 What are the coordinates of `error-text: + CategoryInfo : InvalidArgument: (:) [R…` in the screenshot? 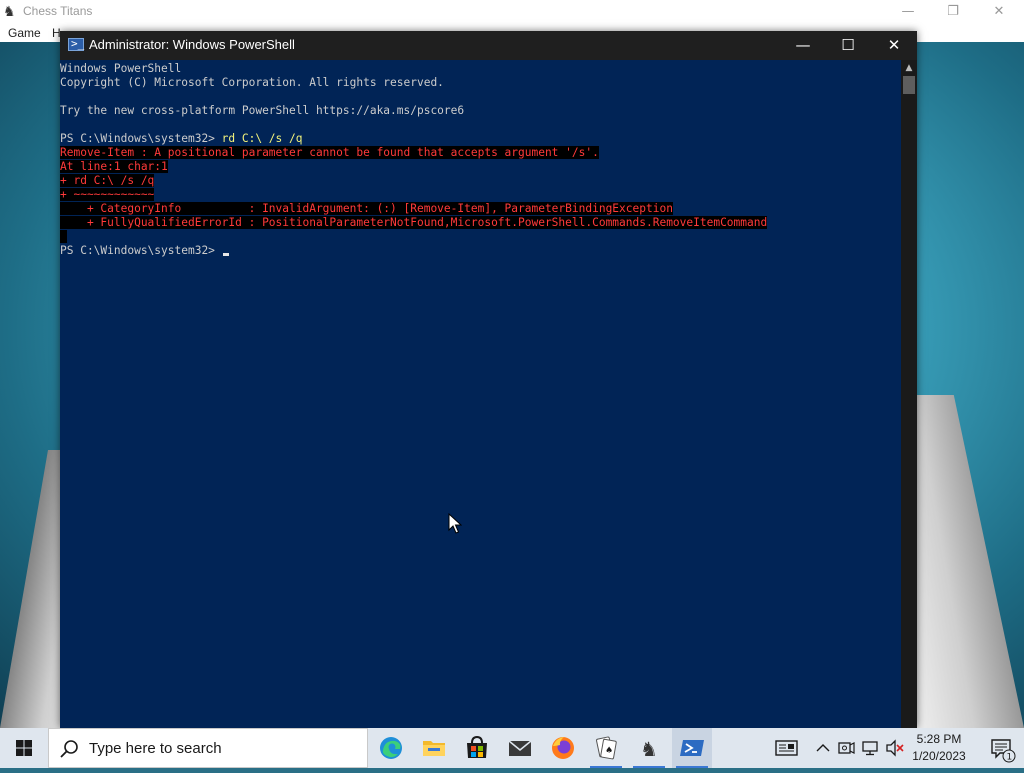 It's located at (366, 208).